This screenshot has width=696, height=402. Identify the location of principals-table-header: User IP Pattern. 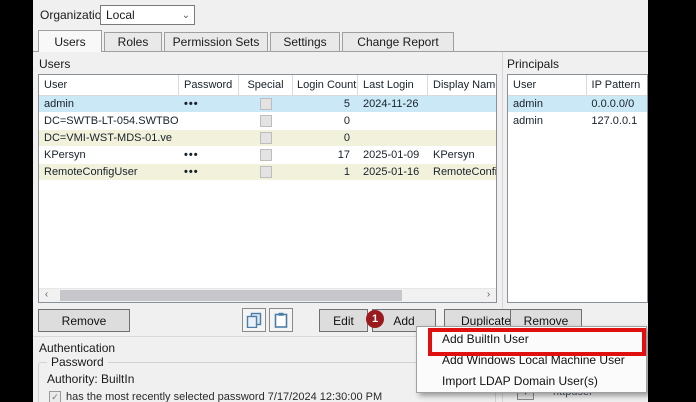
(577, 85).